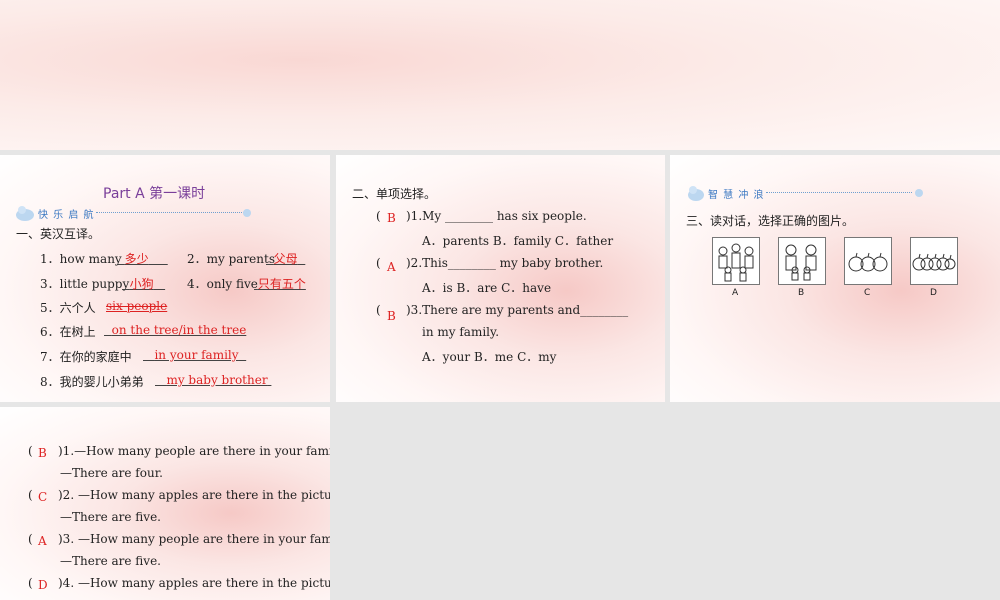 The height and width of the screenshot is (600, 1000). Describe the element at coordinates (110, 517) in the screenshot. I see `d2-reply: —There are five.` at that location.